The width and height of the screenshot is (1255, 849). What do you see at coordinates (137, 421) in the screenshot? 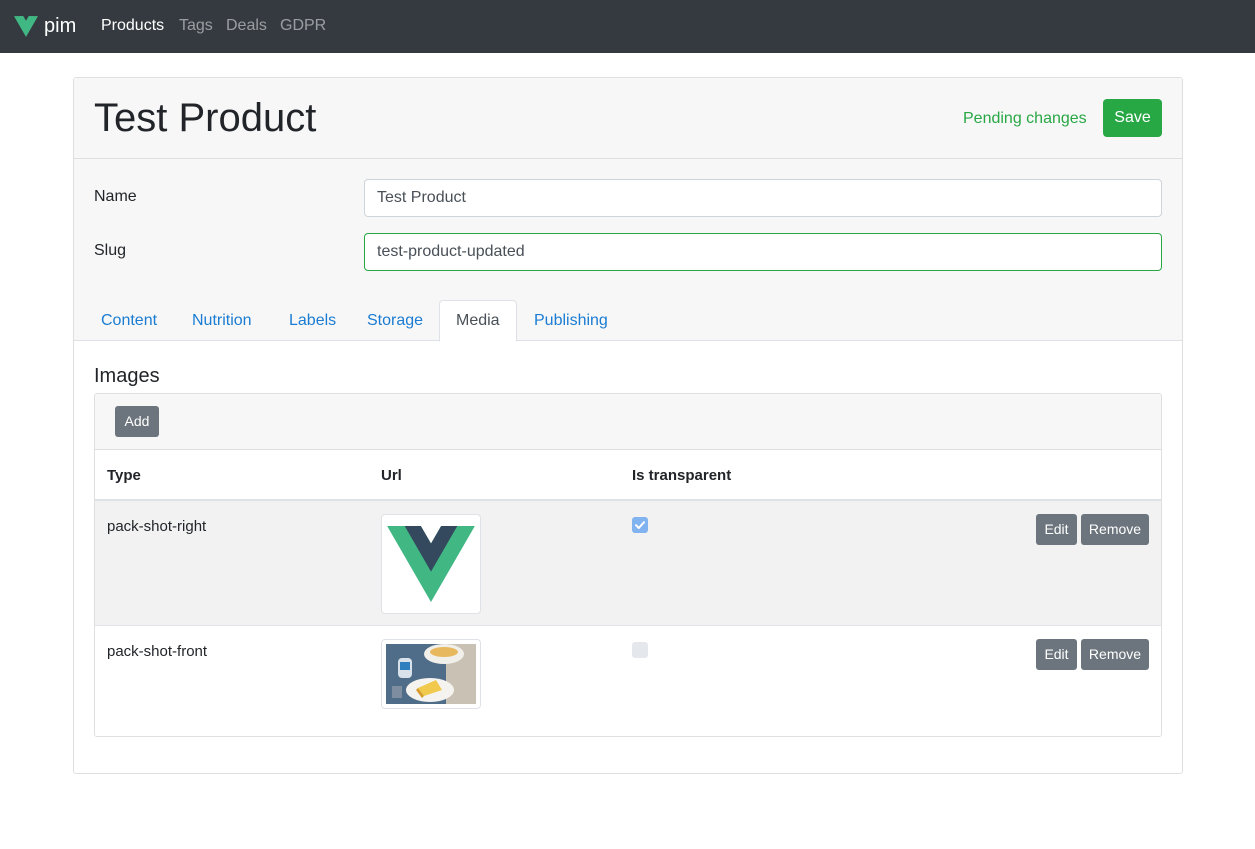
I see `add-image-button: Add` at bounding box center [137, 421].